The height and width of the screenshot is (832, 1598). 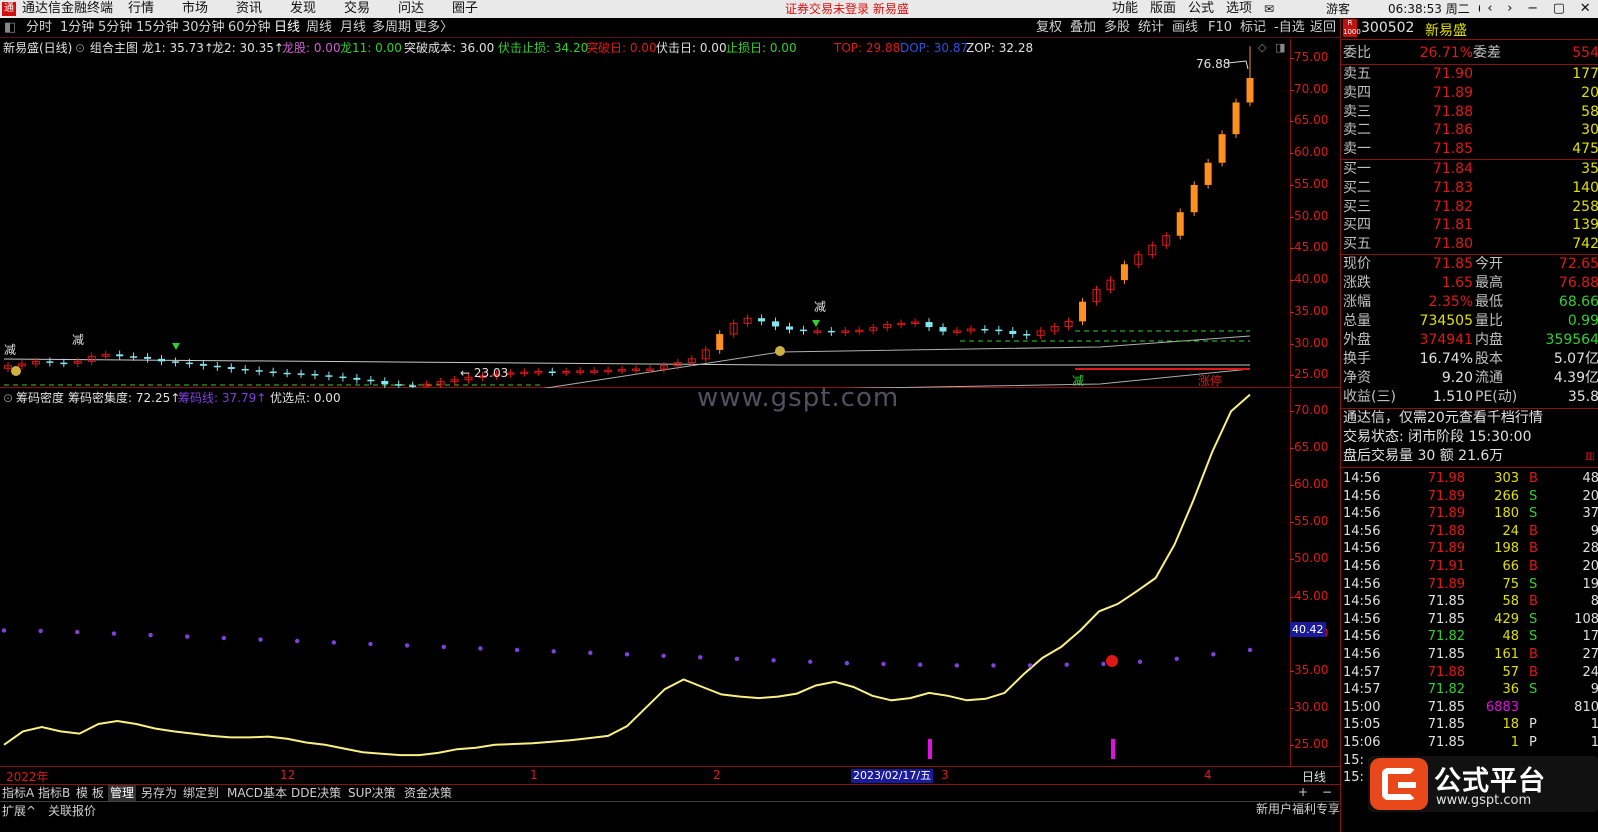 I want to click on panel-toggle-icon: ◧, so click(x=10, y=28).